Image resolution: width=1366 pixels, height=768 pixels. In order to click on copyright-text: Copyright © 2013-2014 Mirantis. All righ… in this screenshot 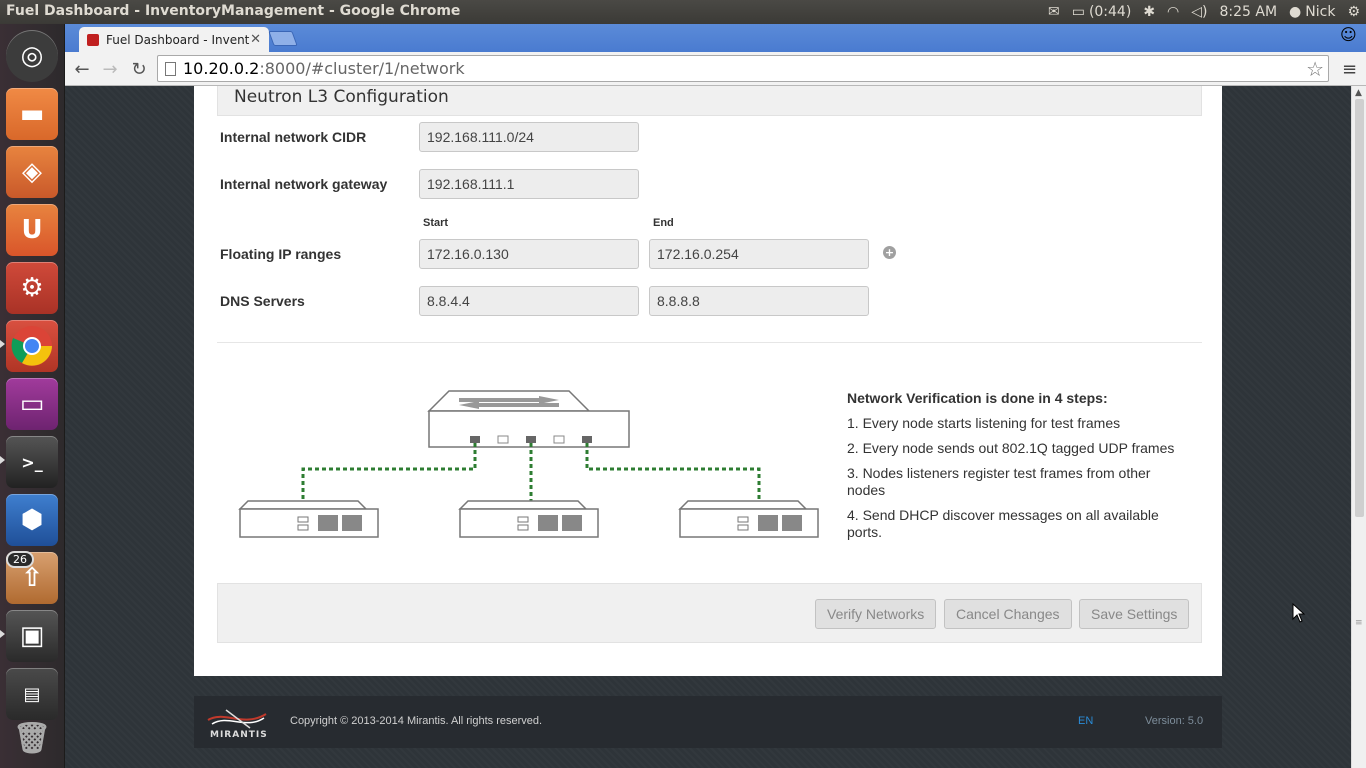, I will do `click(416, 721)`.